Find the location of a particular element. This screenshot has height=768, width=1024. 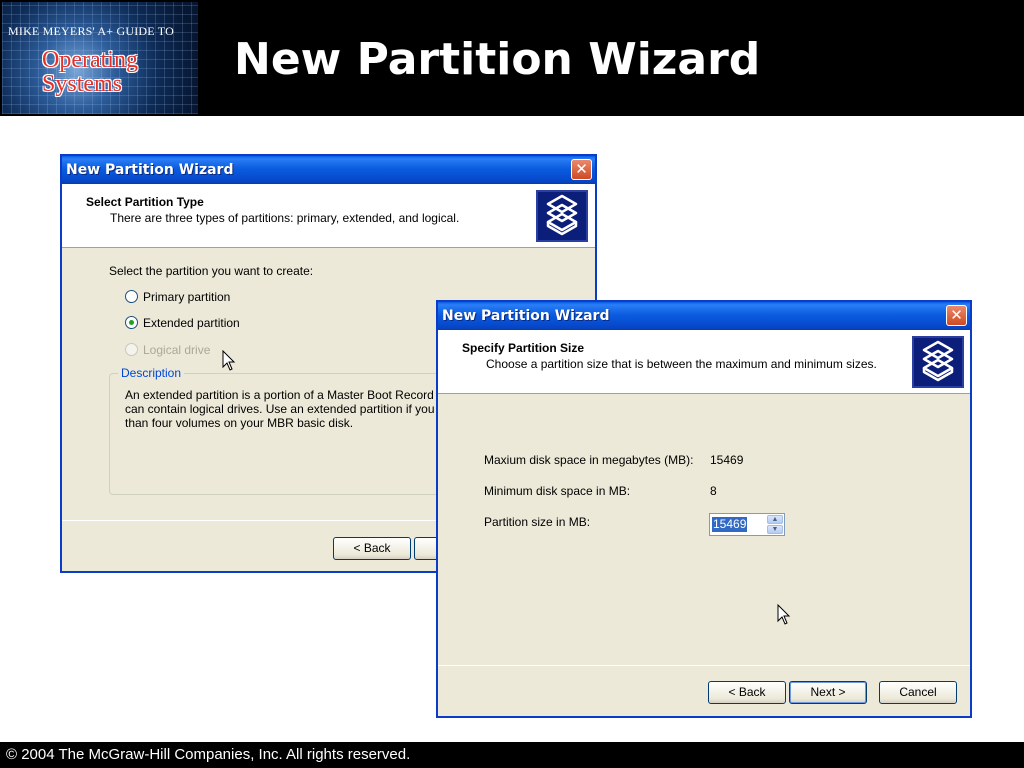

slide-title: New Partition Wizard is located at coordinates (497, 59).